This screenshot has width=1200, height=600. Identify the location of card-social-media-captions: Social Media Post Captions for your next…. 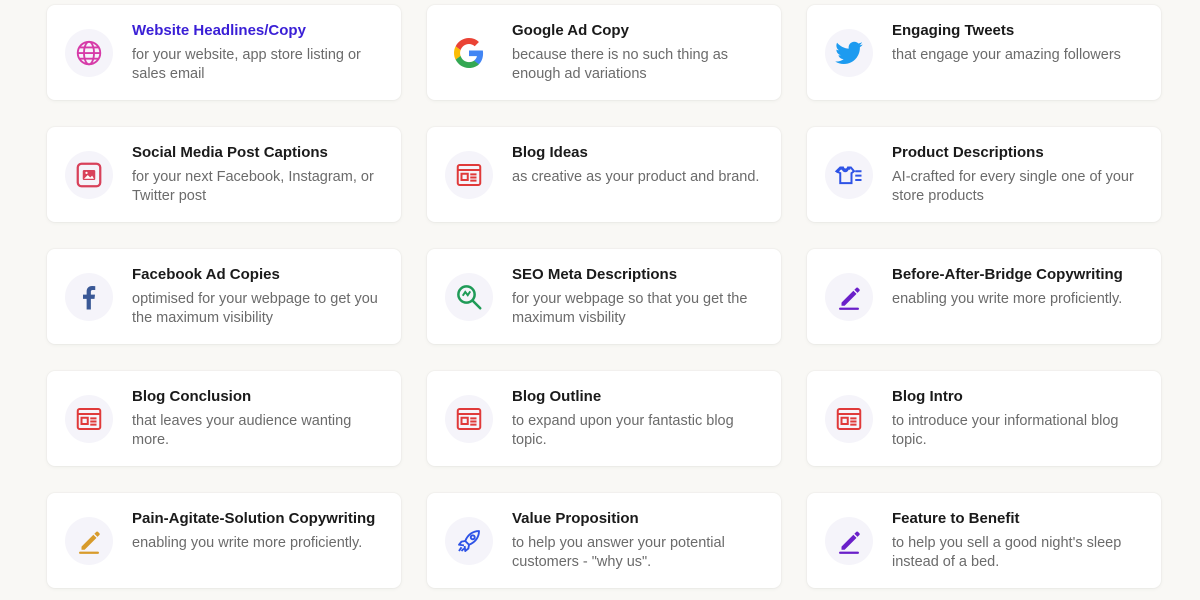
(224, 174).